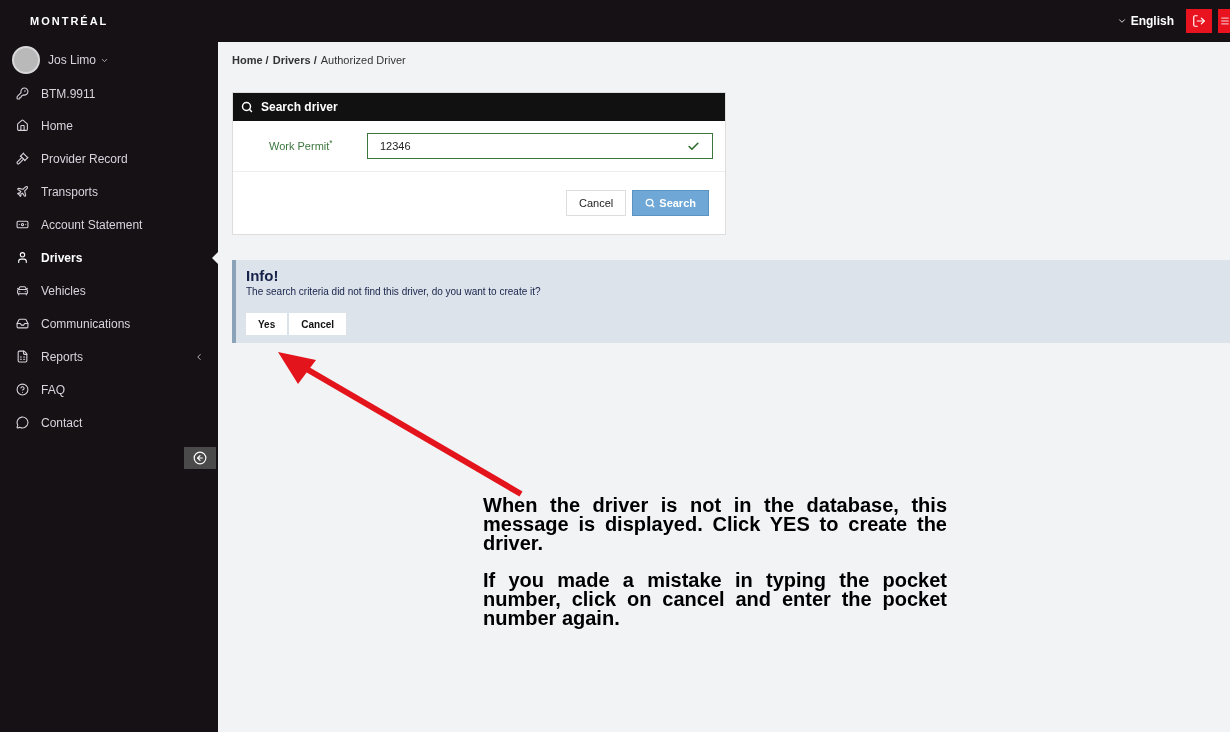 The height and width of the screenshot is (732, 1230). What do you see at coordinates (109, 290) in the screenshot?
I see `sidebar-item: Vehicles` at bounding box center [109, 290].